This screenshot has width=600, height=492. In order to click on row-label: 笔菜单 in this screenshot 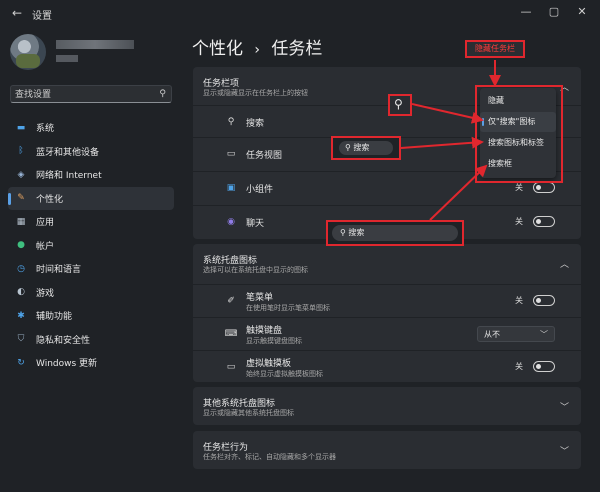, I will do `click(260, 298)`.